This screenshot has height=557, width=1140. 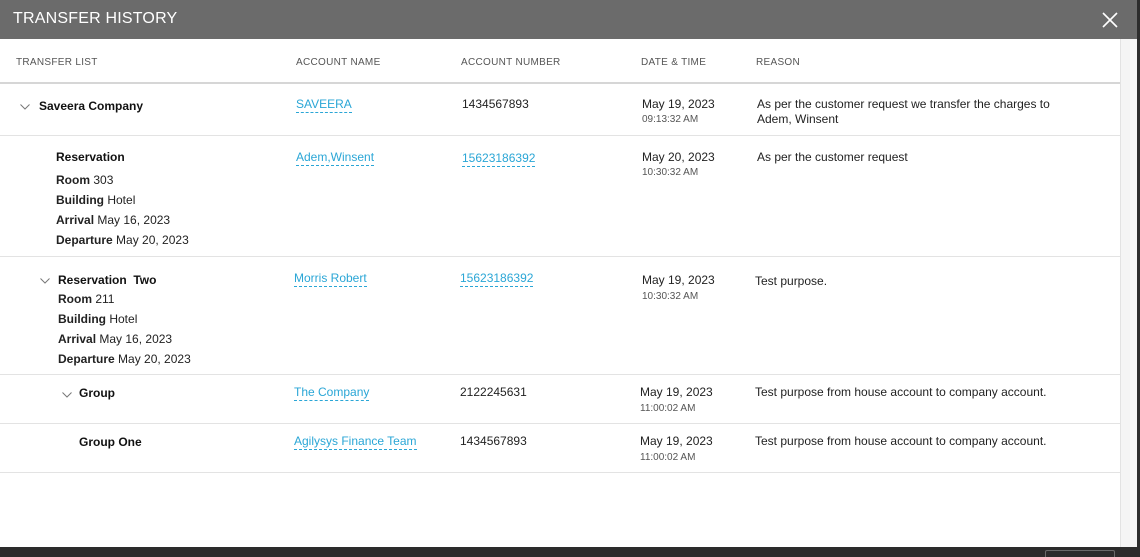 I want to click on column-header-date-time: DATE & TIME, so click(x=673, y=62).